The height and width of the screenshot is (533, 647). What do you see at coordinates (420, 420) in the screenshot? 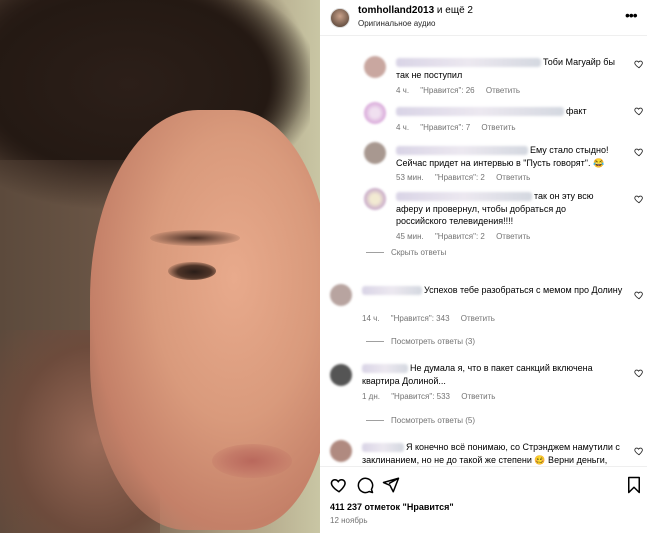
I see `view-replies-button: Посмотреть ответы (5)` at bounding box center [420, 420].